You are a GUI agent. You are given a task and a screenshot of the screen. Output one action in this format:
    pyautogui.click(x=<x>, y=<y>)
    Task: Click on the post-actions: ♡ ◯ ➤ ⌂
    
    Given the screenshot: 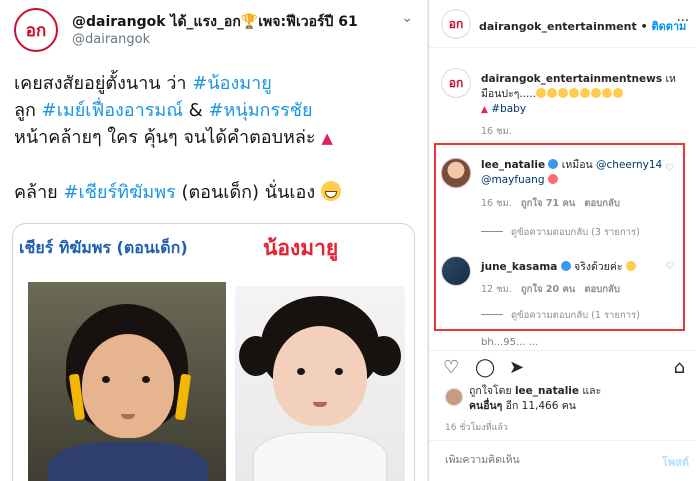 What is the action you would take?
    pyautogui.click(x=562, y=366)
    